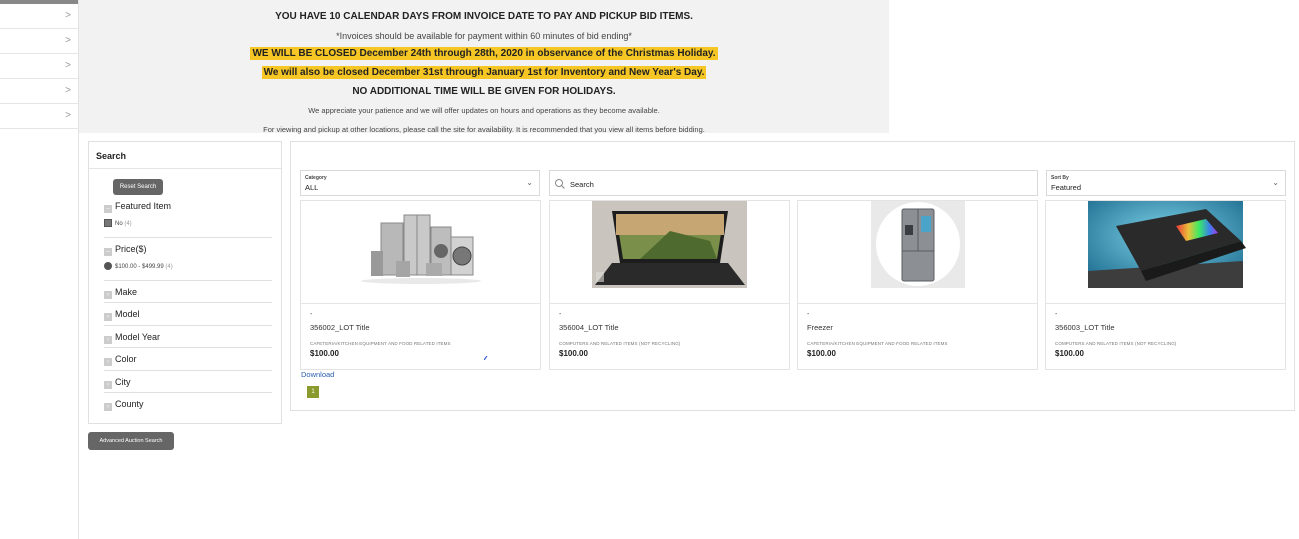 This screenshot has height=539, width=1299. I want to click on facet-model-year: › Model Year, so click(188, 338).